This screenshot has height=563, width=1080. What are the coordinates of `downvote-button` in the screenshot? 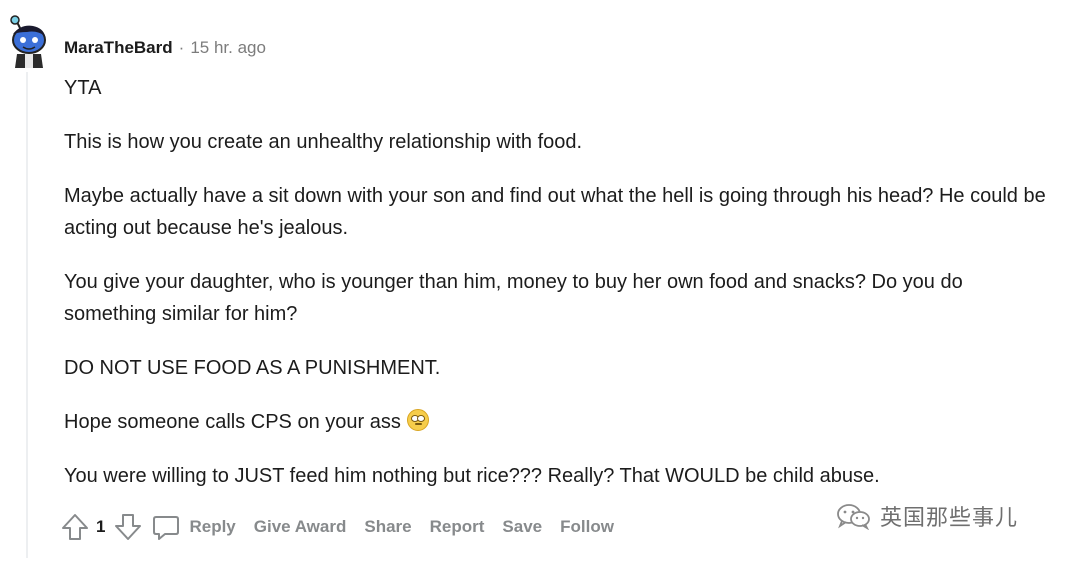 It's located at (128, 527).